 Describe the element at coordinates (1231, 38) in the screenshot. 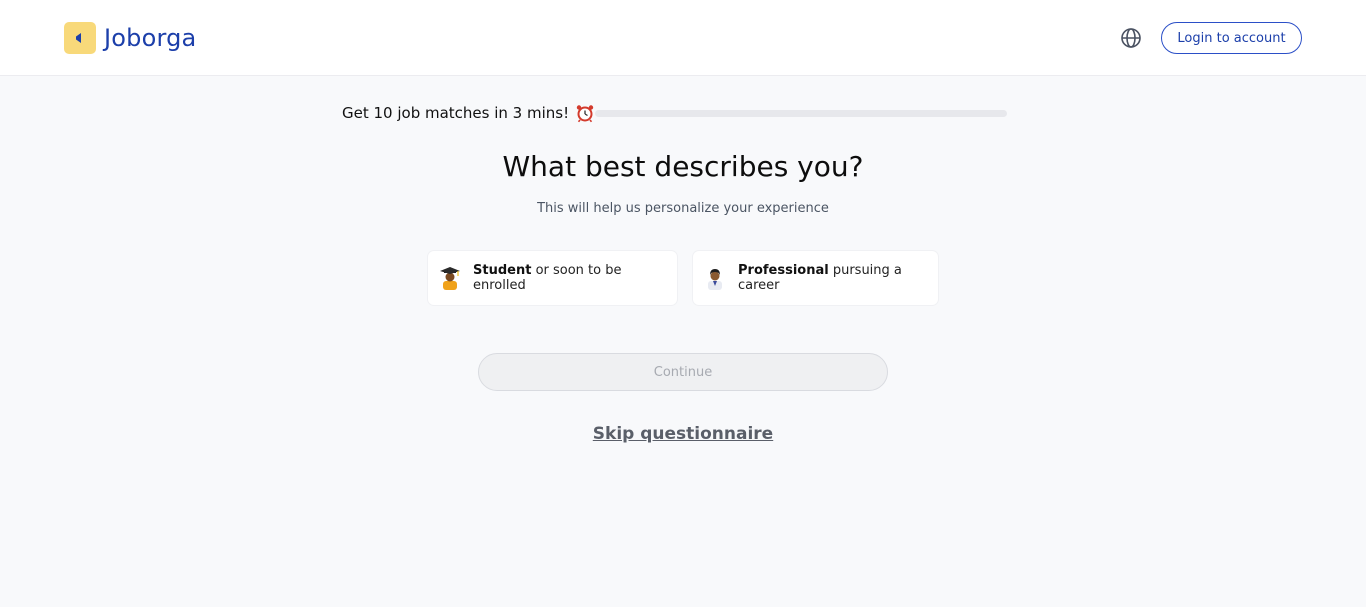

I see `login-button: Login to account` at that location.